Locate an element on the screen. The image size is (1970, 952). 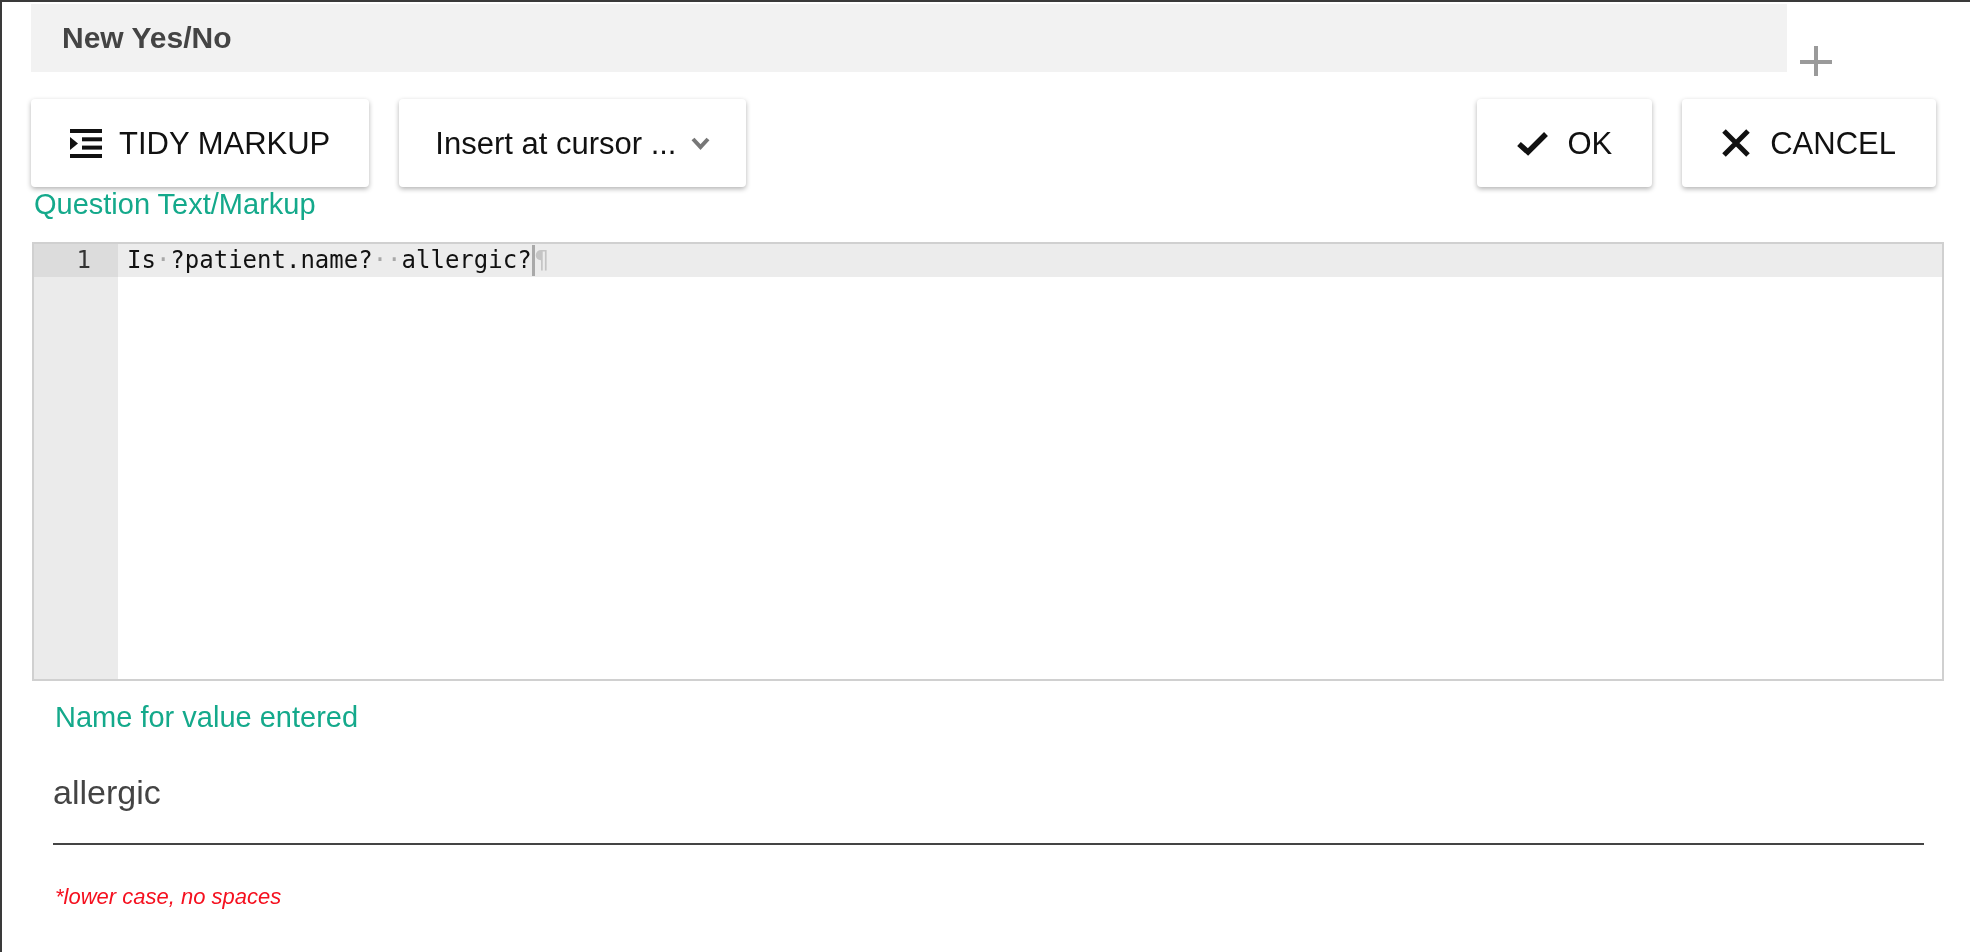
dialog-title: New Yes/No is located at coordinates (147, 38).